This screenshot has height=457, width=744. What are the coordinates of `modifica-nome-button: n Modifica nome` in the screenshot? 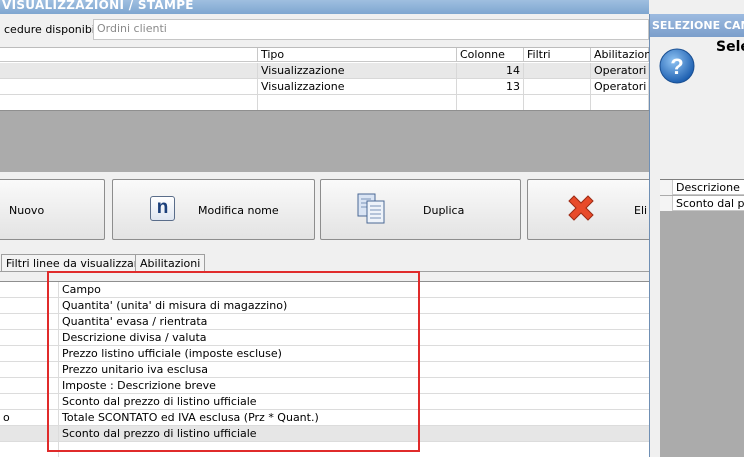 It's located at (213, 209).